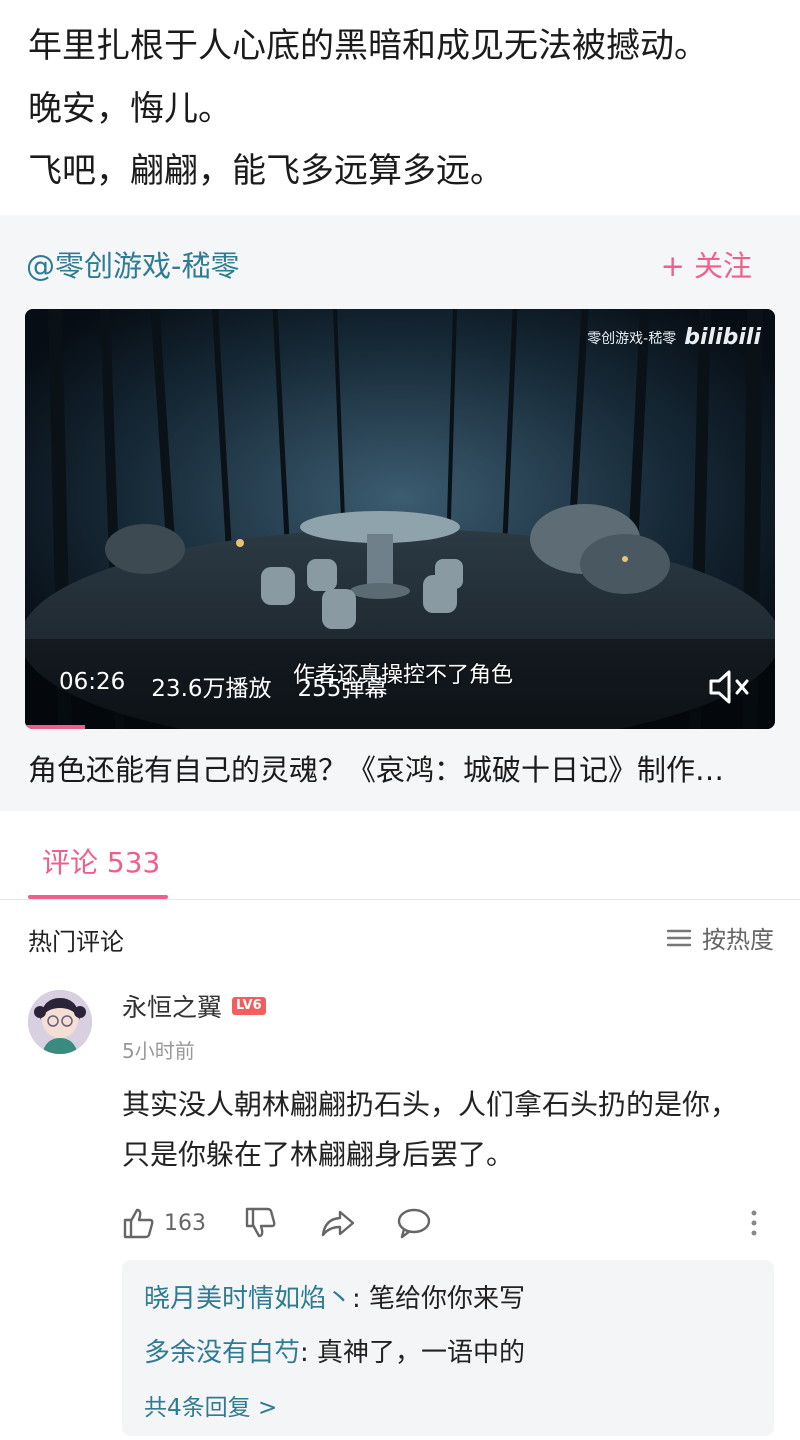  What do you see at coordinates (101, 861) in the screenshot?
I see `tab-comments: 评论 533` at bounding box center [101, 861].